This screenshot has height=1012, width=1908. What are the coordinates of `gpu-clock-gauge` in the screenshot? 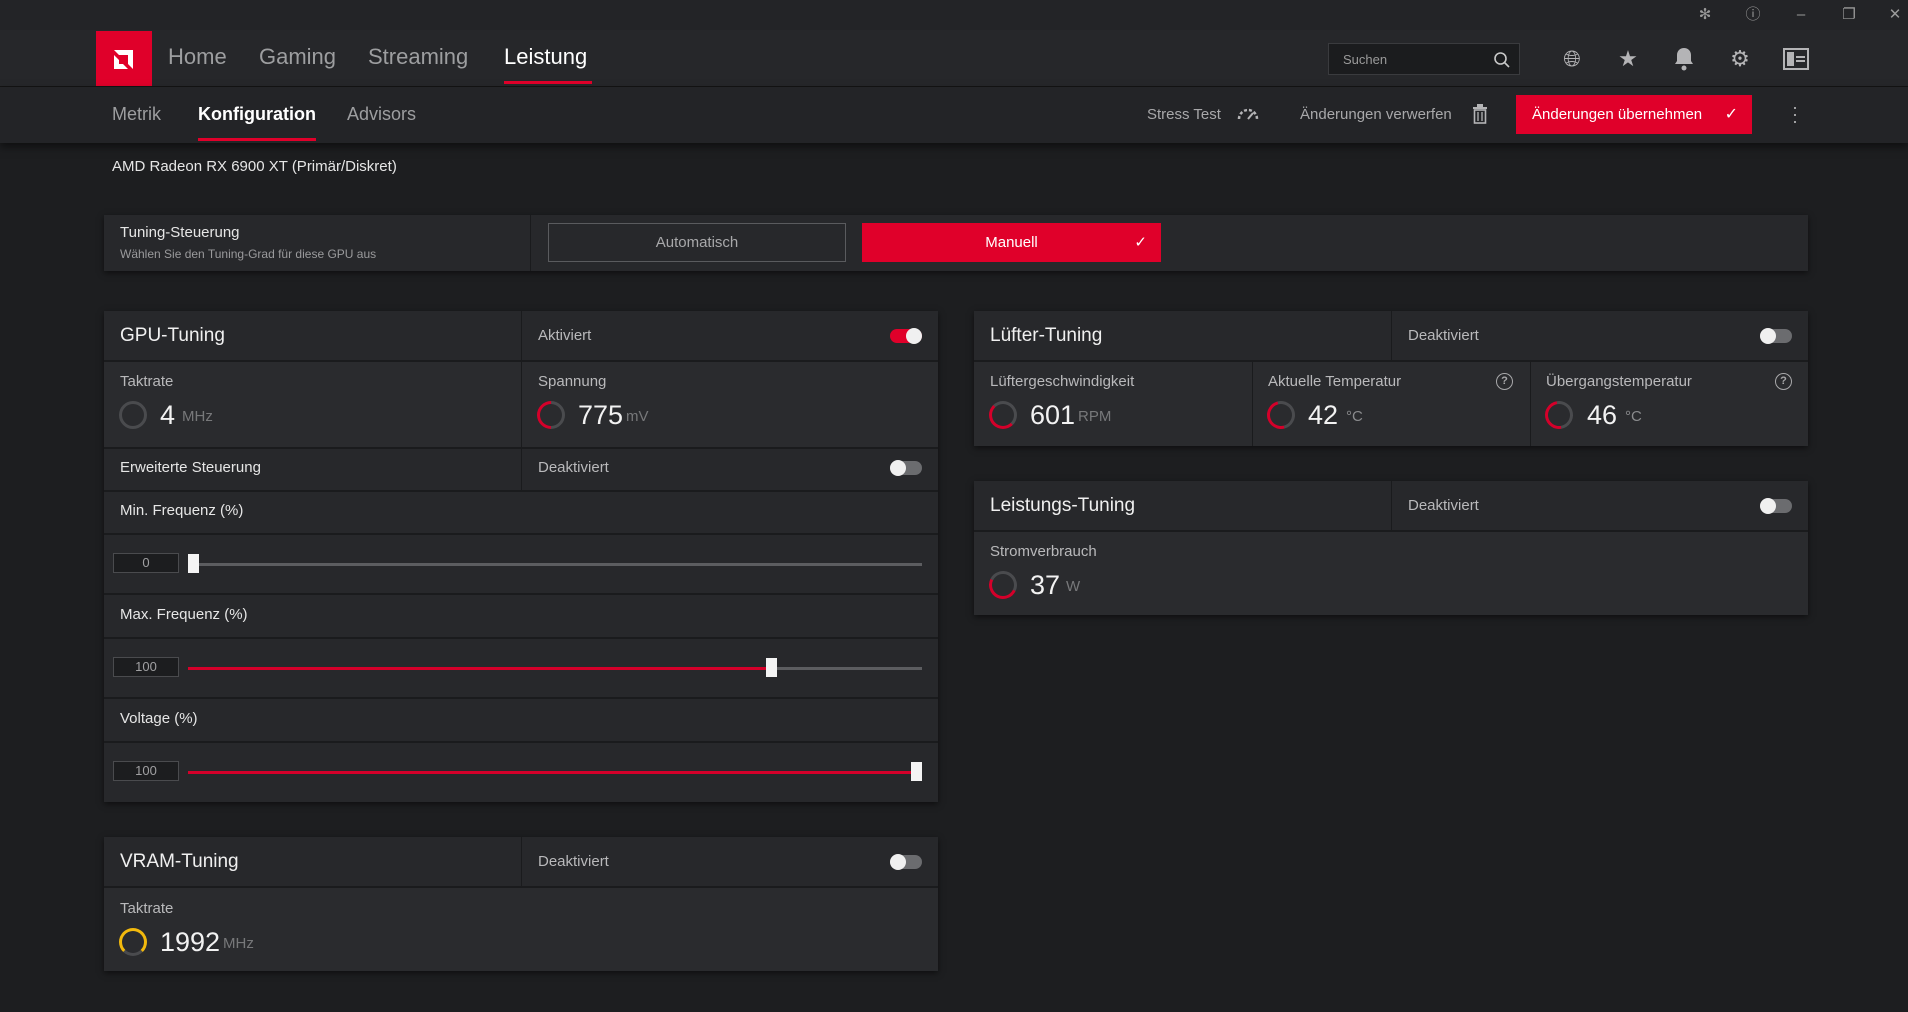 It's located at (133, 415).